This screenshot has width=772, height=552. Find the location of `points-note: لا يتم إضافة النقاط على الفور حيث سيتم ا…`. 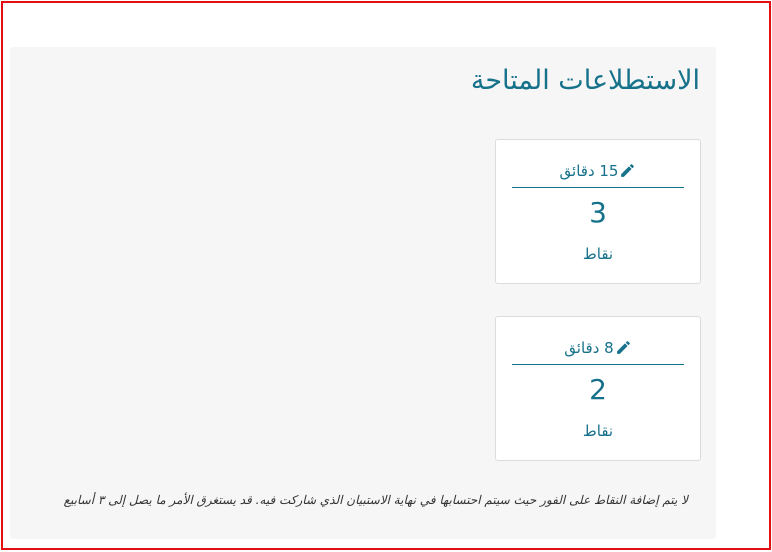

points-note: لا يتم إضافة النقاط على الفور حيث سيتم ا… is located at coordinates (375, 500).